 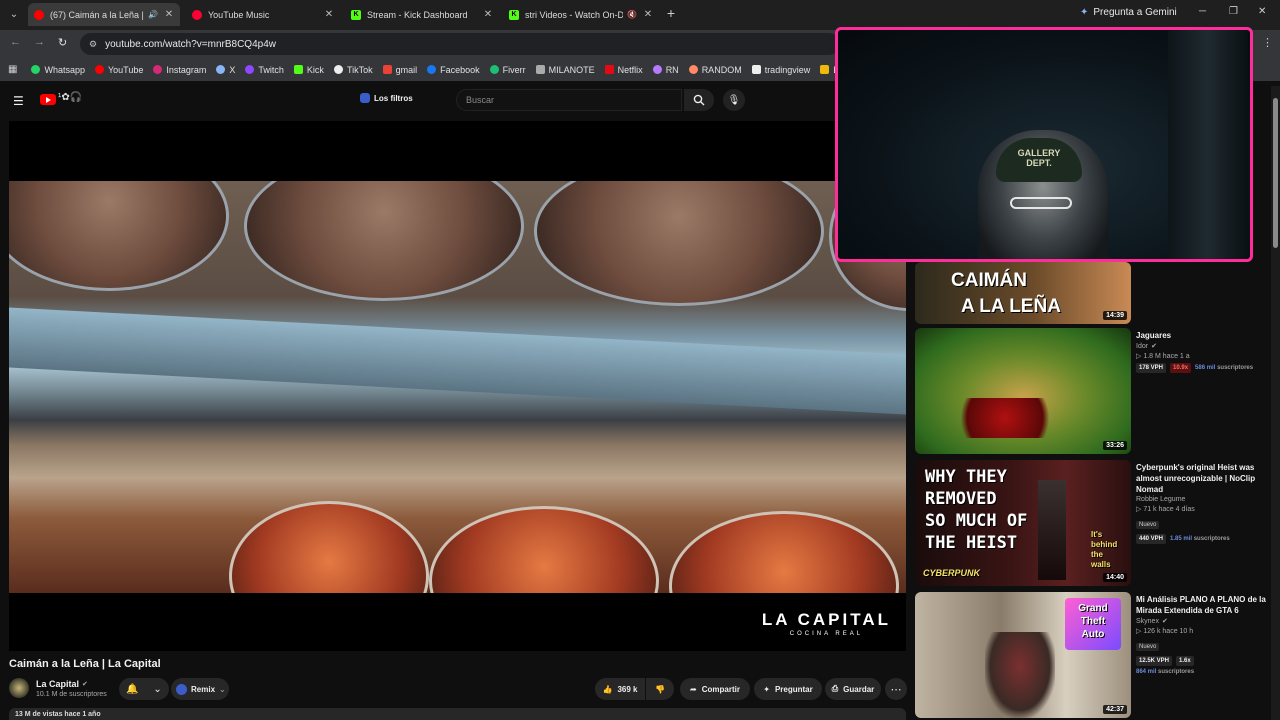 What do you see at coordinates (514, 14) in the screenshot?
I see `kick-icon: K` at bounding box center [514, 14].